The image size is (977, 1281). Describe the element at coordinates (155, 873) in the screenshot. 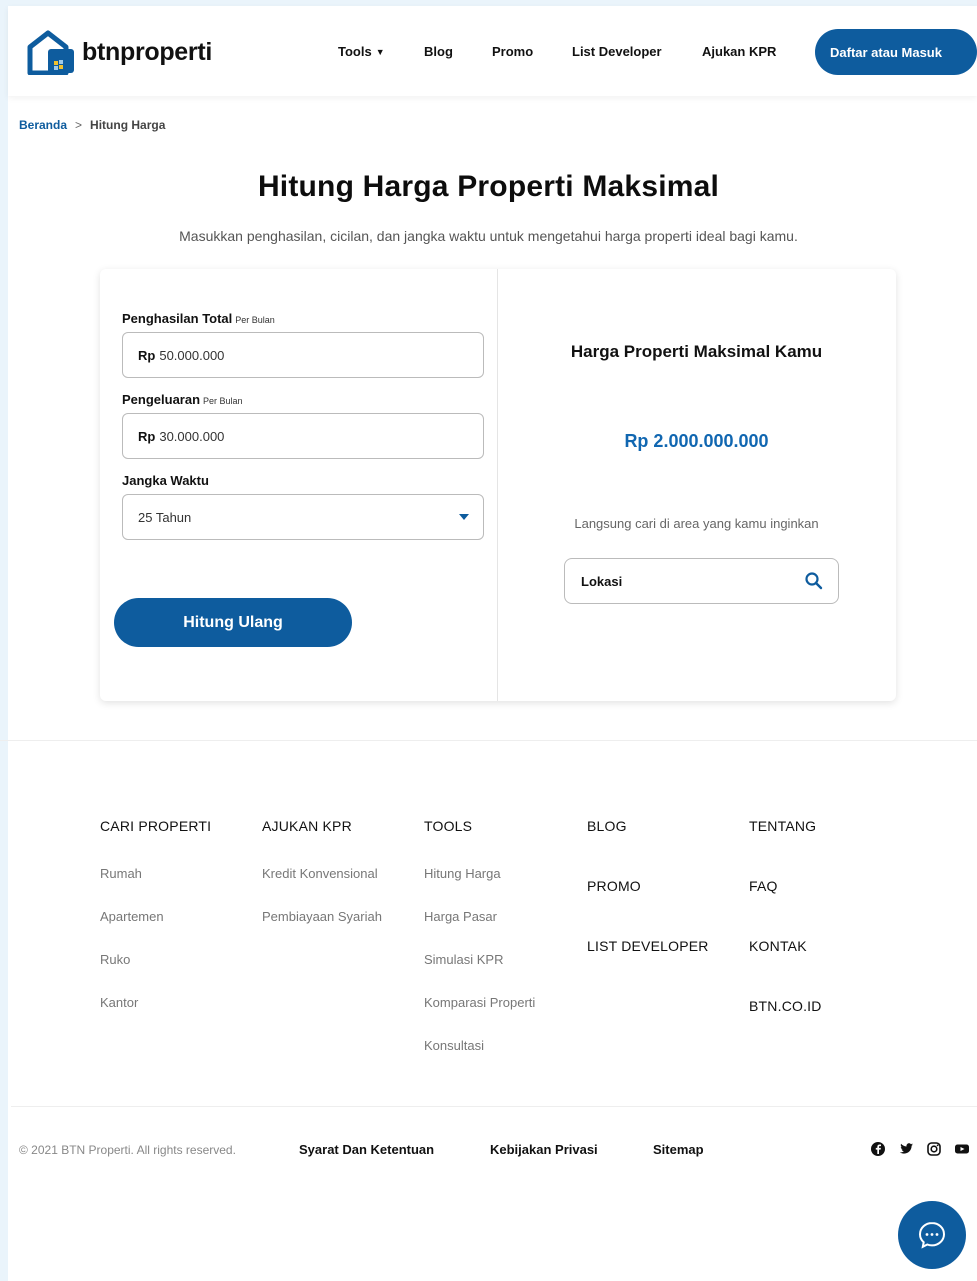

I see `footer-link-rumah: Rumah` at that location.